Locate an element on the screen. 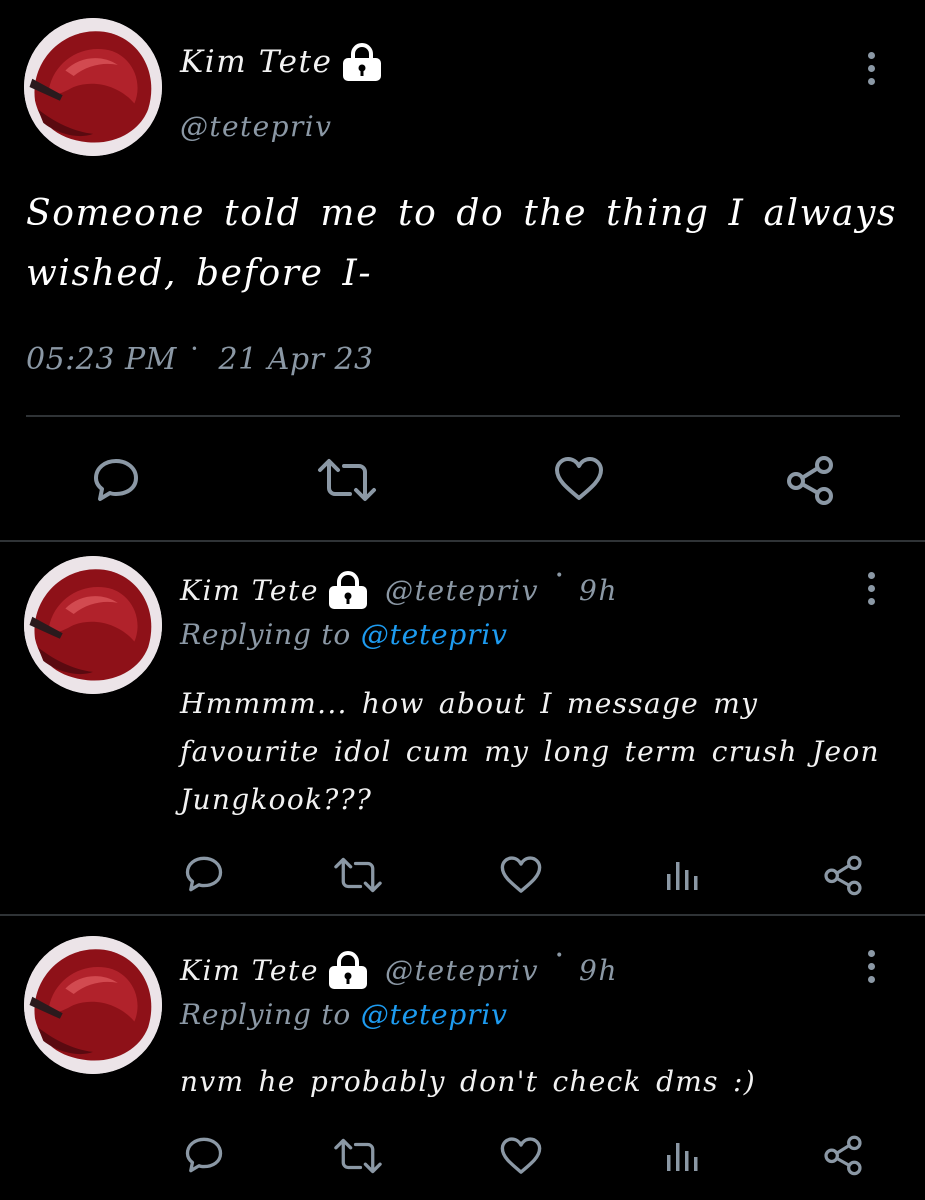 This screenshot has height=1200, width=925. tweet-handle-row: @tetepriv is located at coordinates (256, 126).